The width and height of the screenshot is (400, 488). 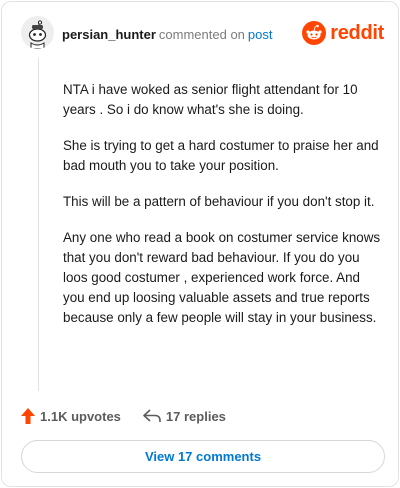 I want to click on reply-arrow-icon, so click(x=152, y=415).